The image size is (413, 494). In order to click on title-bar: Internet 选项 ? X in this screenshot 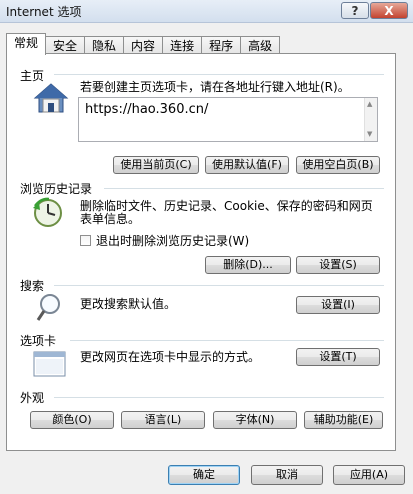, I will do `click(206, 11)`.